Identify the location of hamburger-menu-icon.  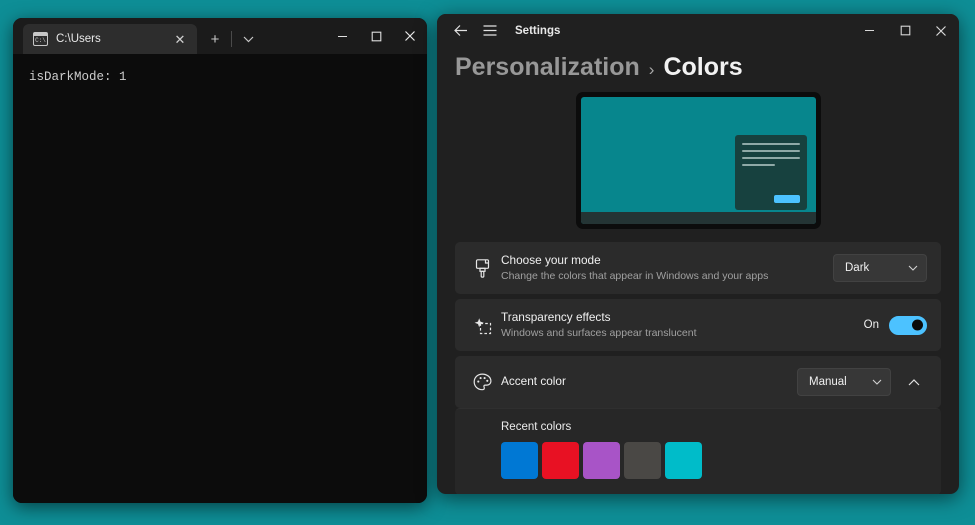
(490, 30).